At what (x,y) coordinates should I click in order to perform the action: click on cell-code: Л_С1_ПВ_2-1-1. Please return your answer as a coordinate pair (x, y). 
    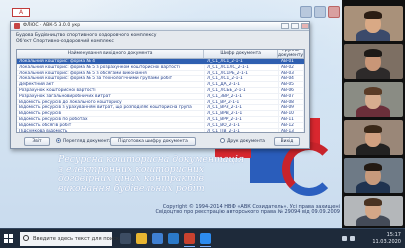
    Looking at the image, I should click on (242, 130).